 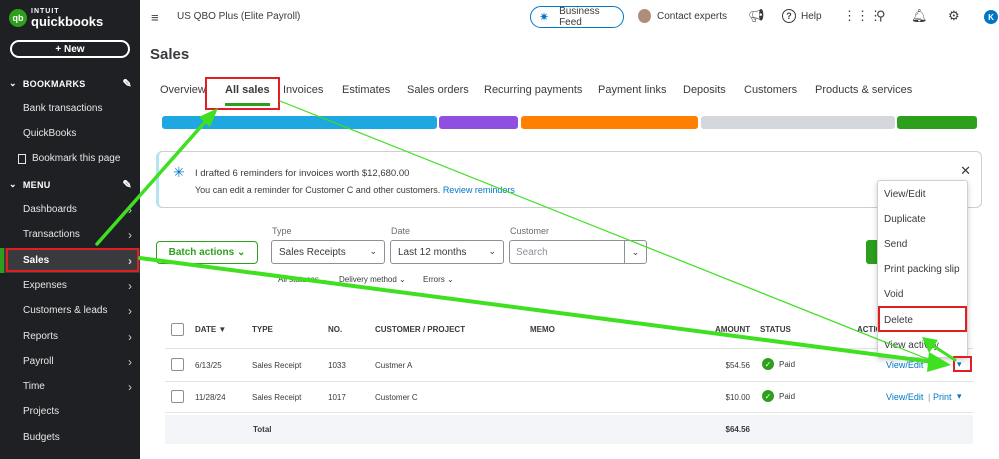 I want to click on help-icon: ?, so click(x=789, y=16).